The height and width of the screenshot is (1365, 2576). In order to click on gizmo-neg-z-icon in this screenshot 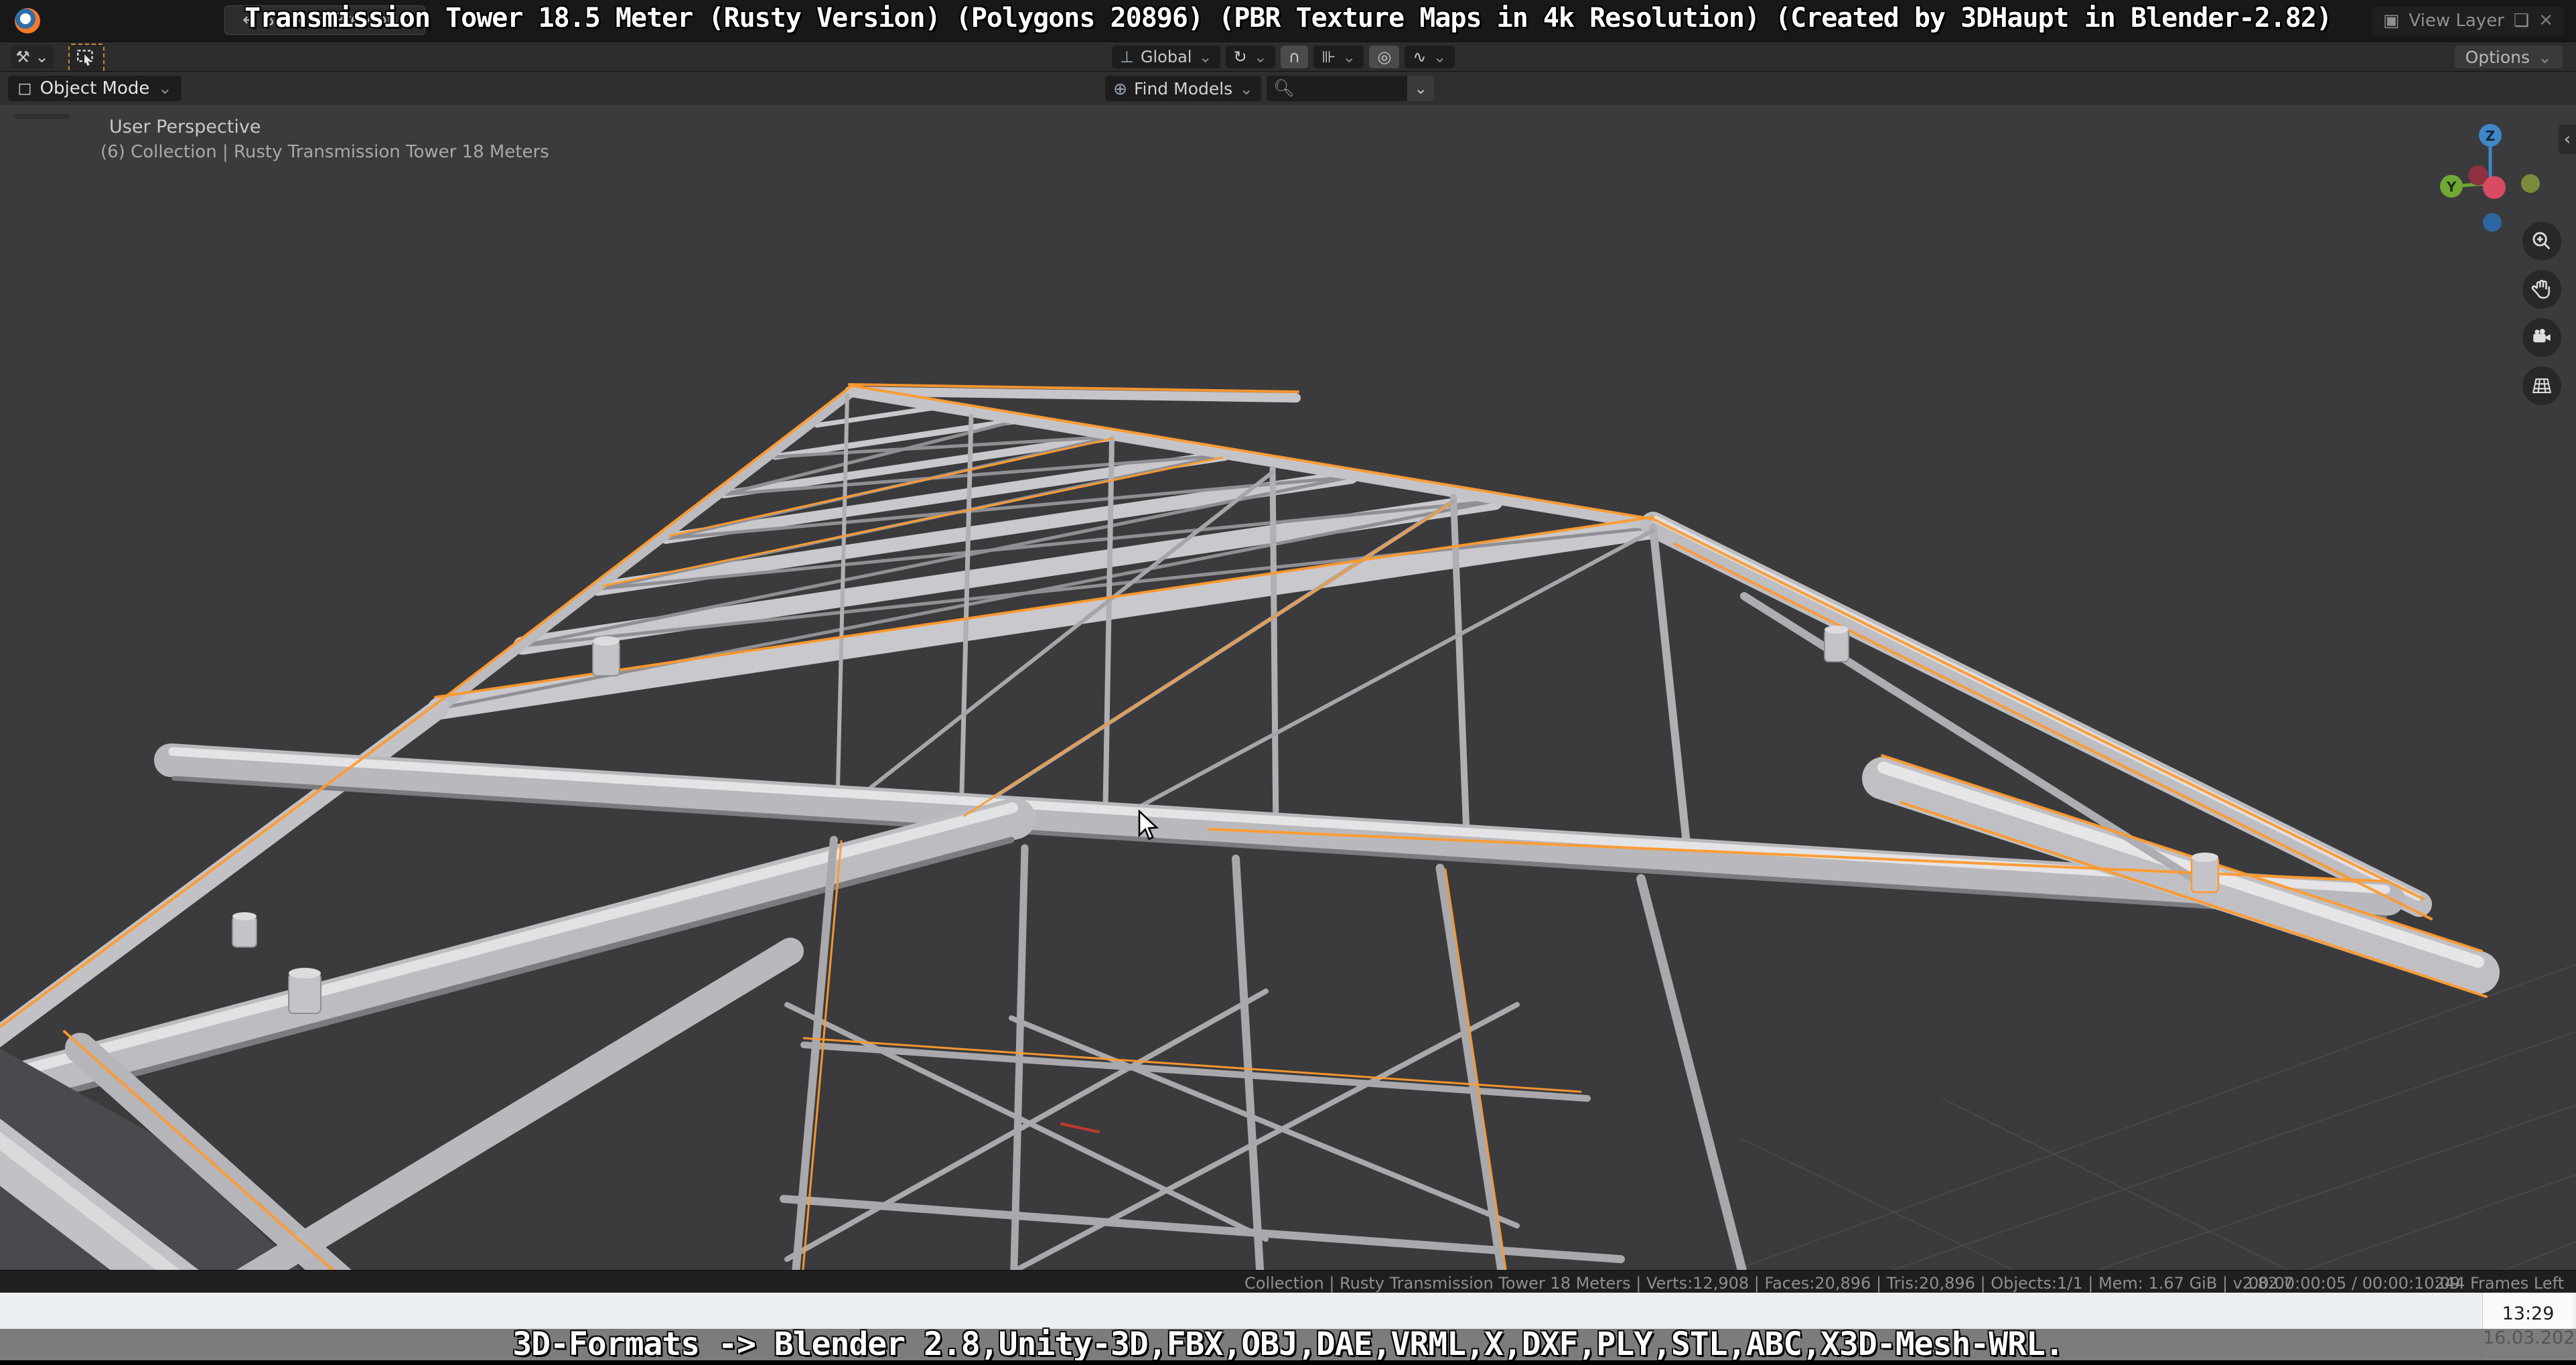, I will do `click(2492, 222)`.